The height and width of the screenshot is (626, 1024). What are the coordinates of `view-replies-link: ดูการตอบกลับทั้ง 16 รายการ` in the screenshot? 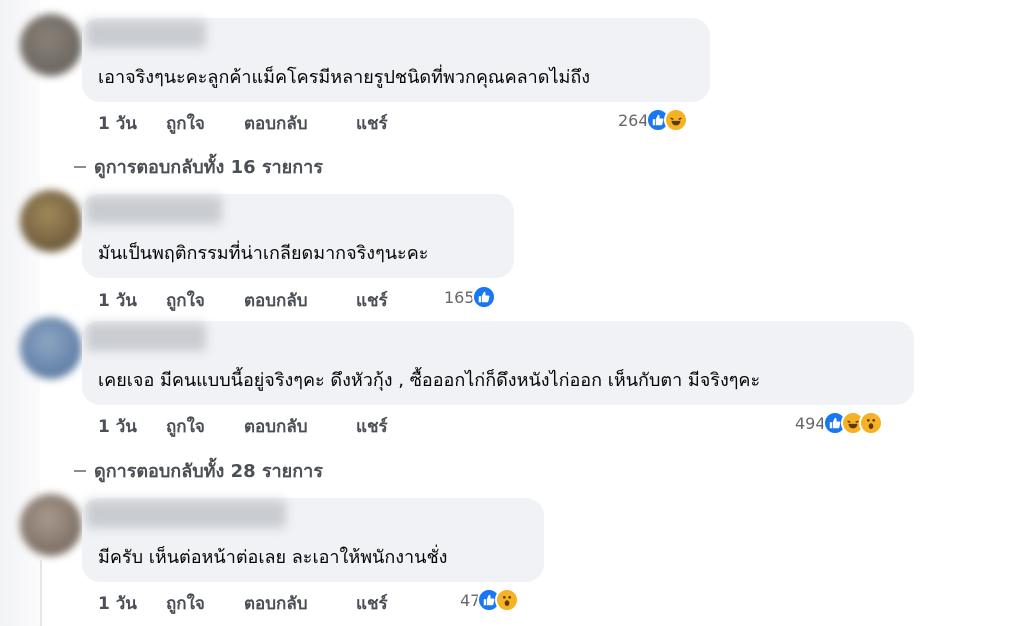 It's located at (198, 166).